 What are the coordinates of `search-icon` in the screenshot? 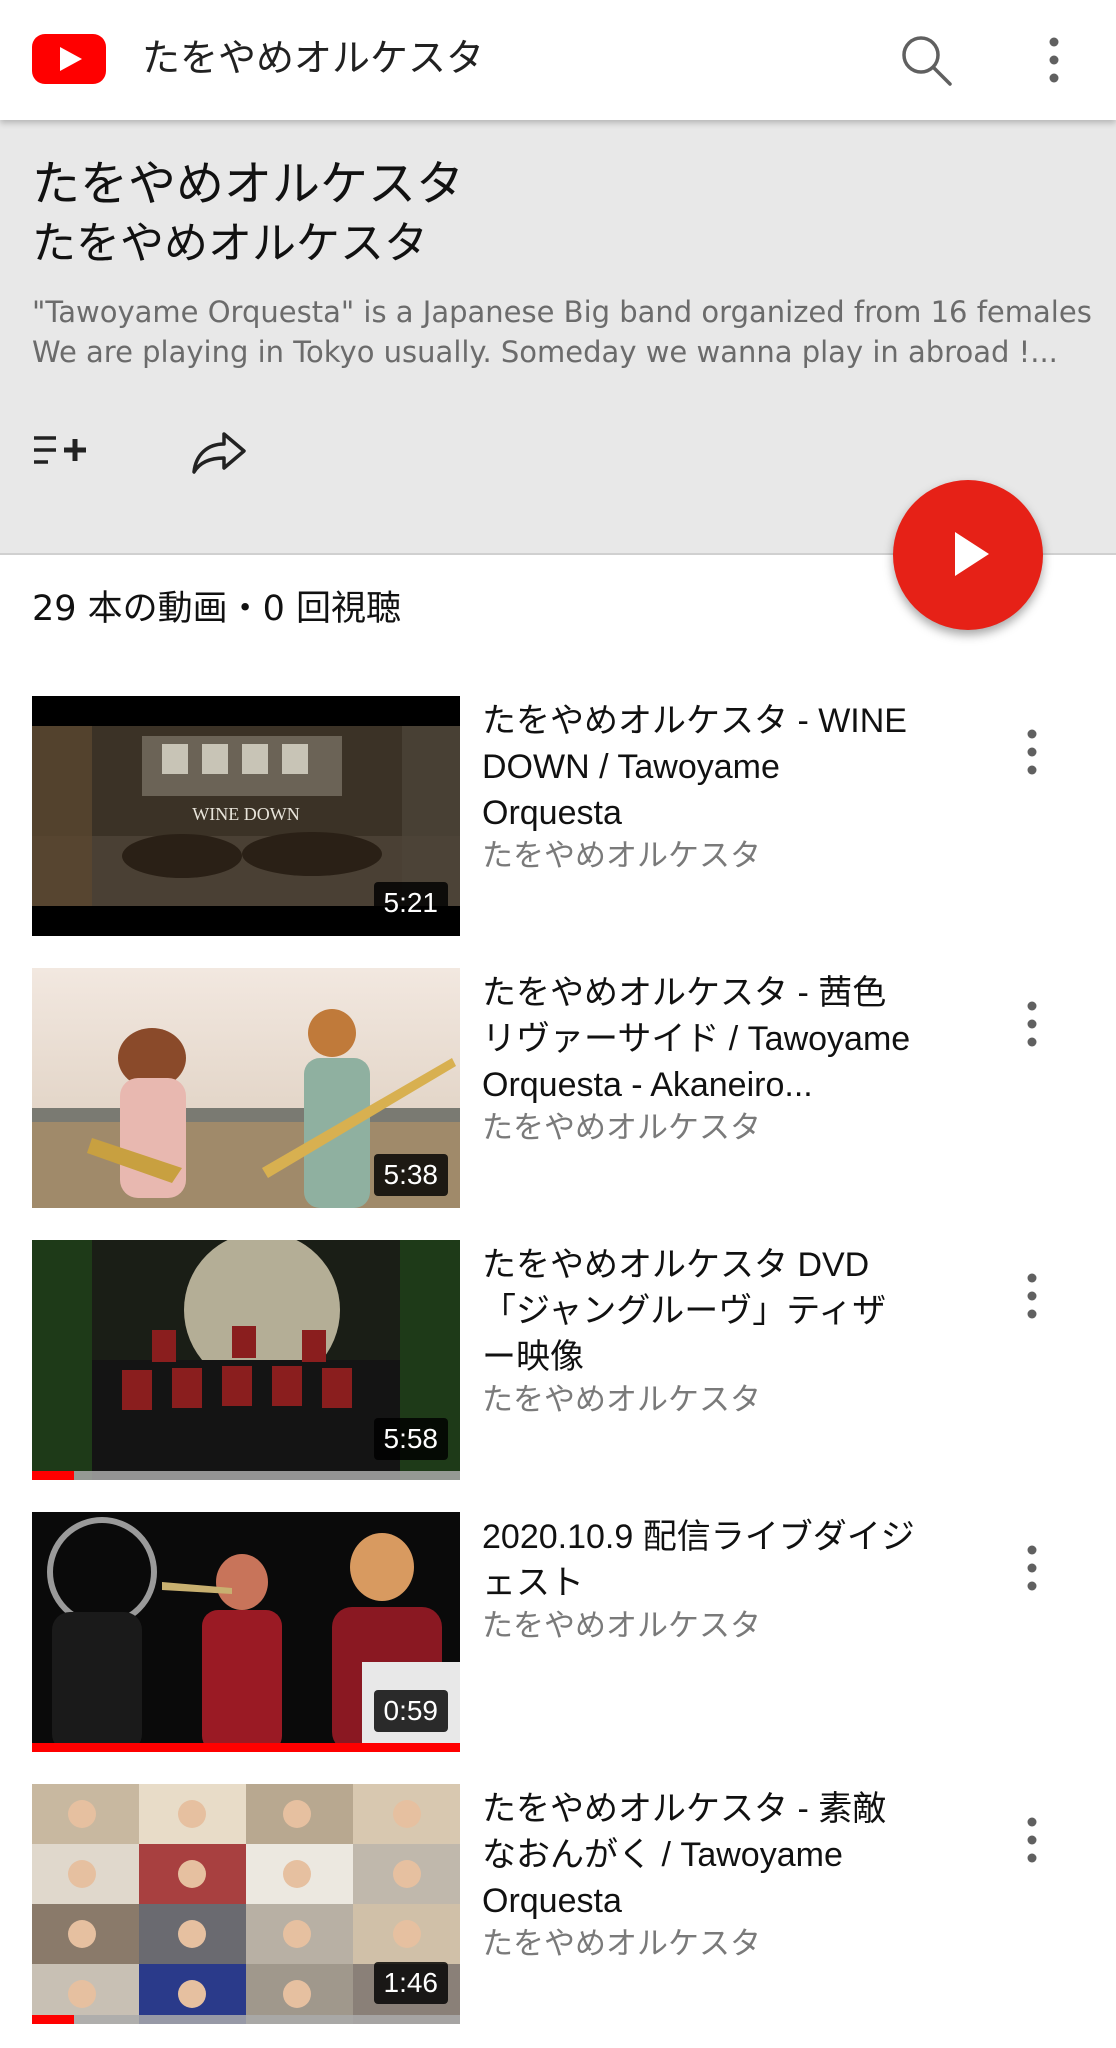 It's located at (926, 60).